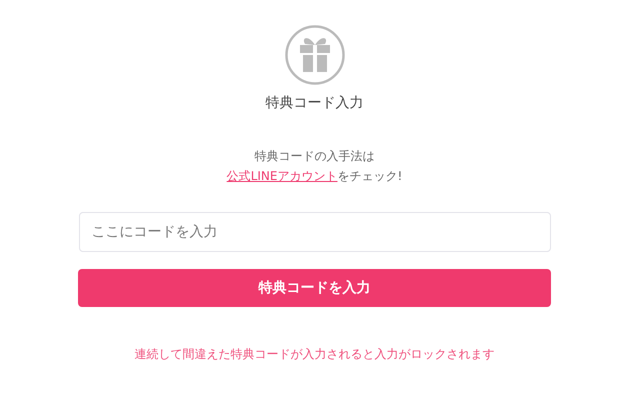 This screenshot has width=629, height=400. I want to click on page-title: 特典コード入力, so click(315, 103).